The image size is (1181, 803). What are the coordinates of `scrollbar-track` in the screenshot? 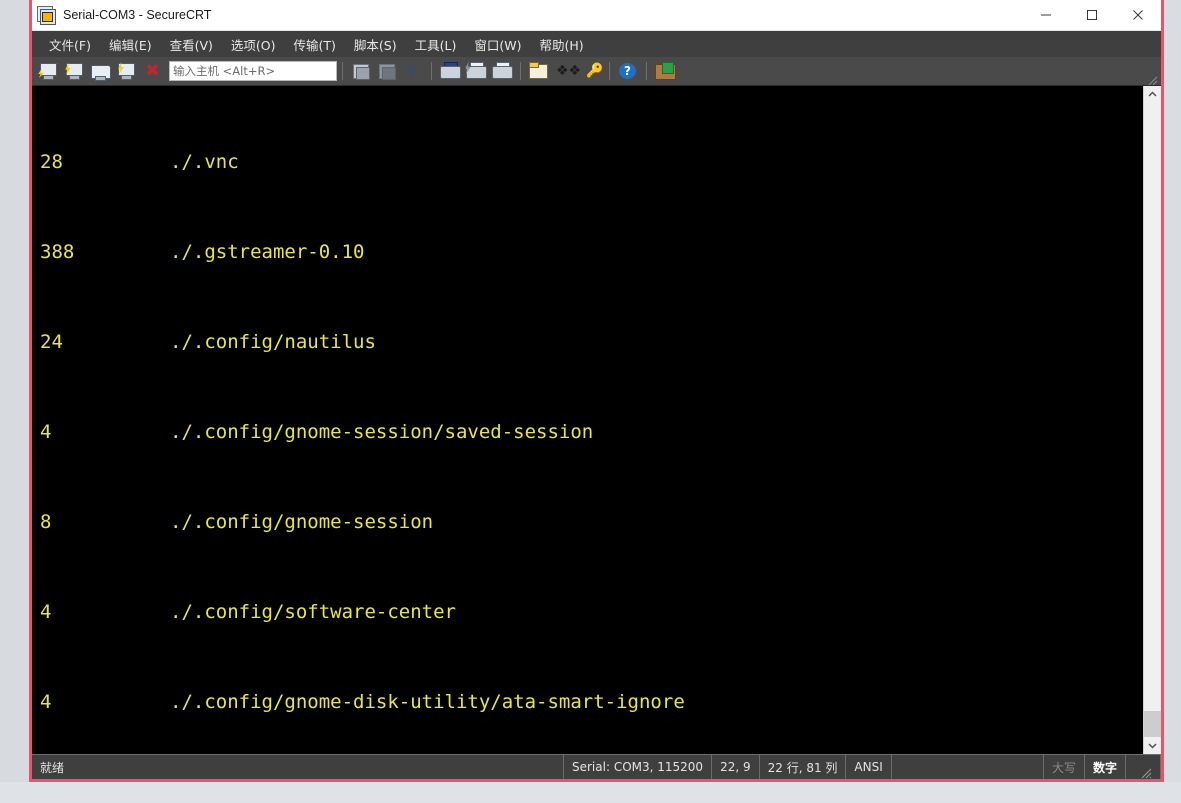 It's located at (1152, 420).